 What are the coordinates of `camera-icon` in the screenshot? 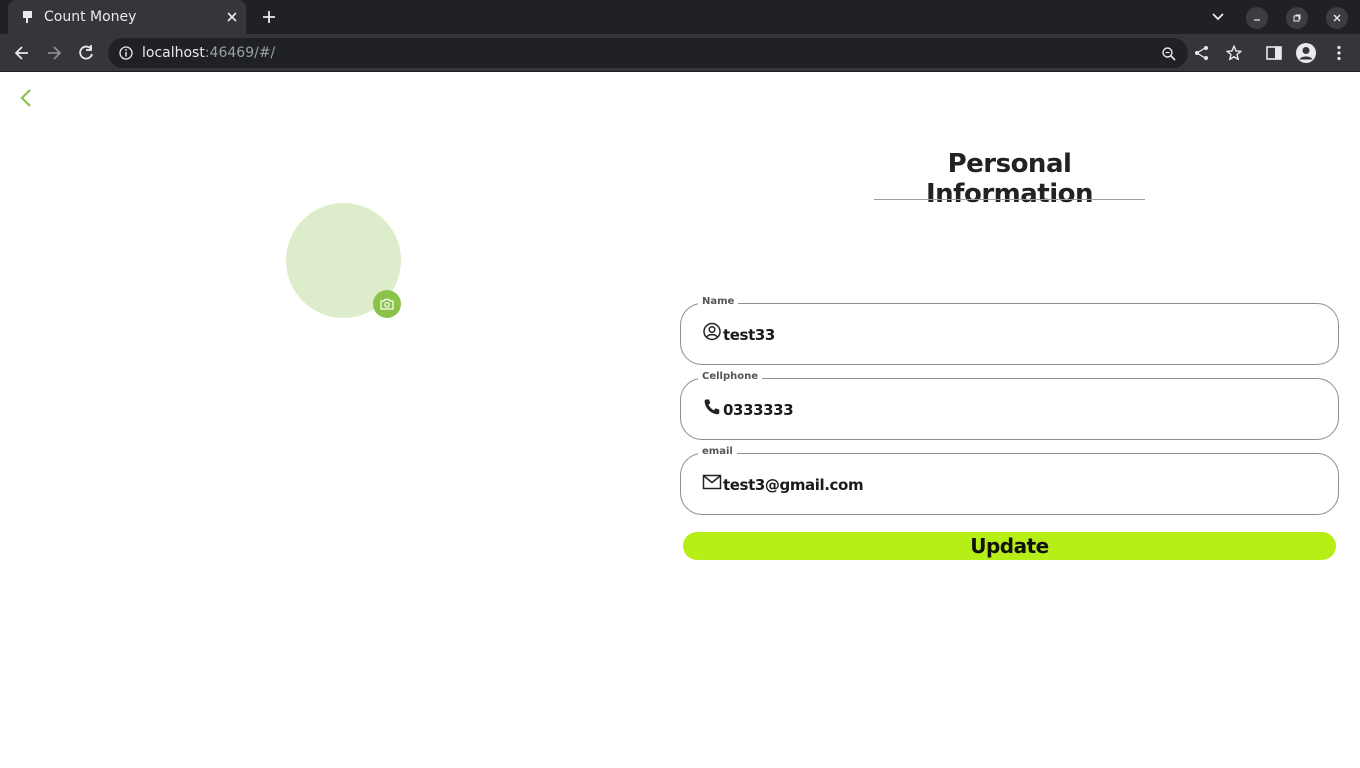 It's located at (387, 304).